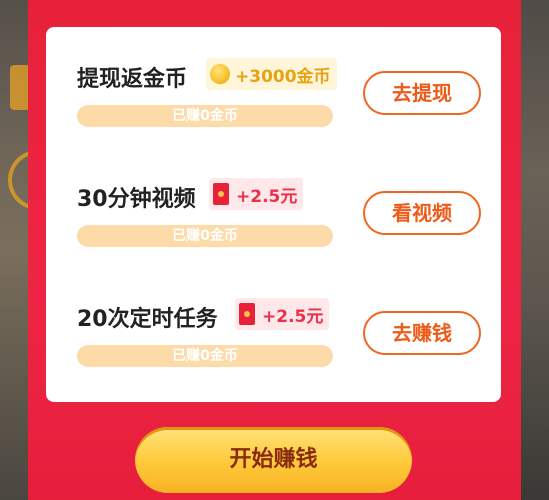 The width and height of the screenshot is (549, 500). I want to click on background-badge, so click(20, 87).